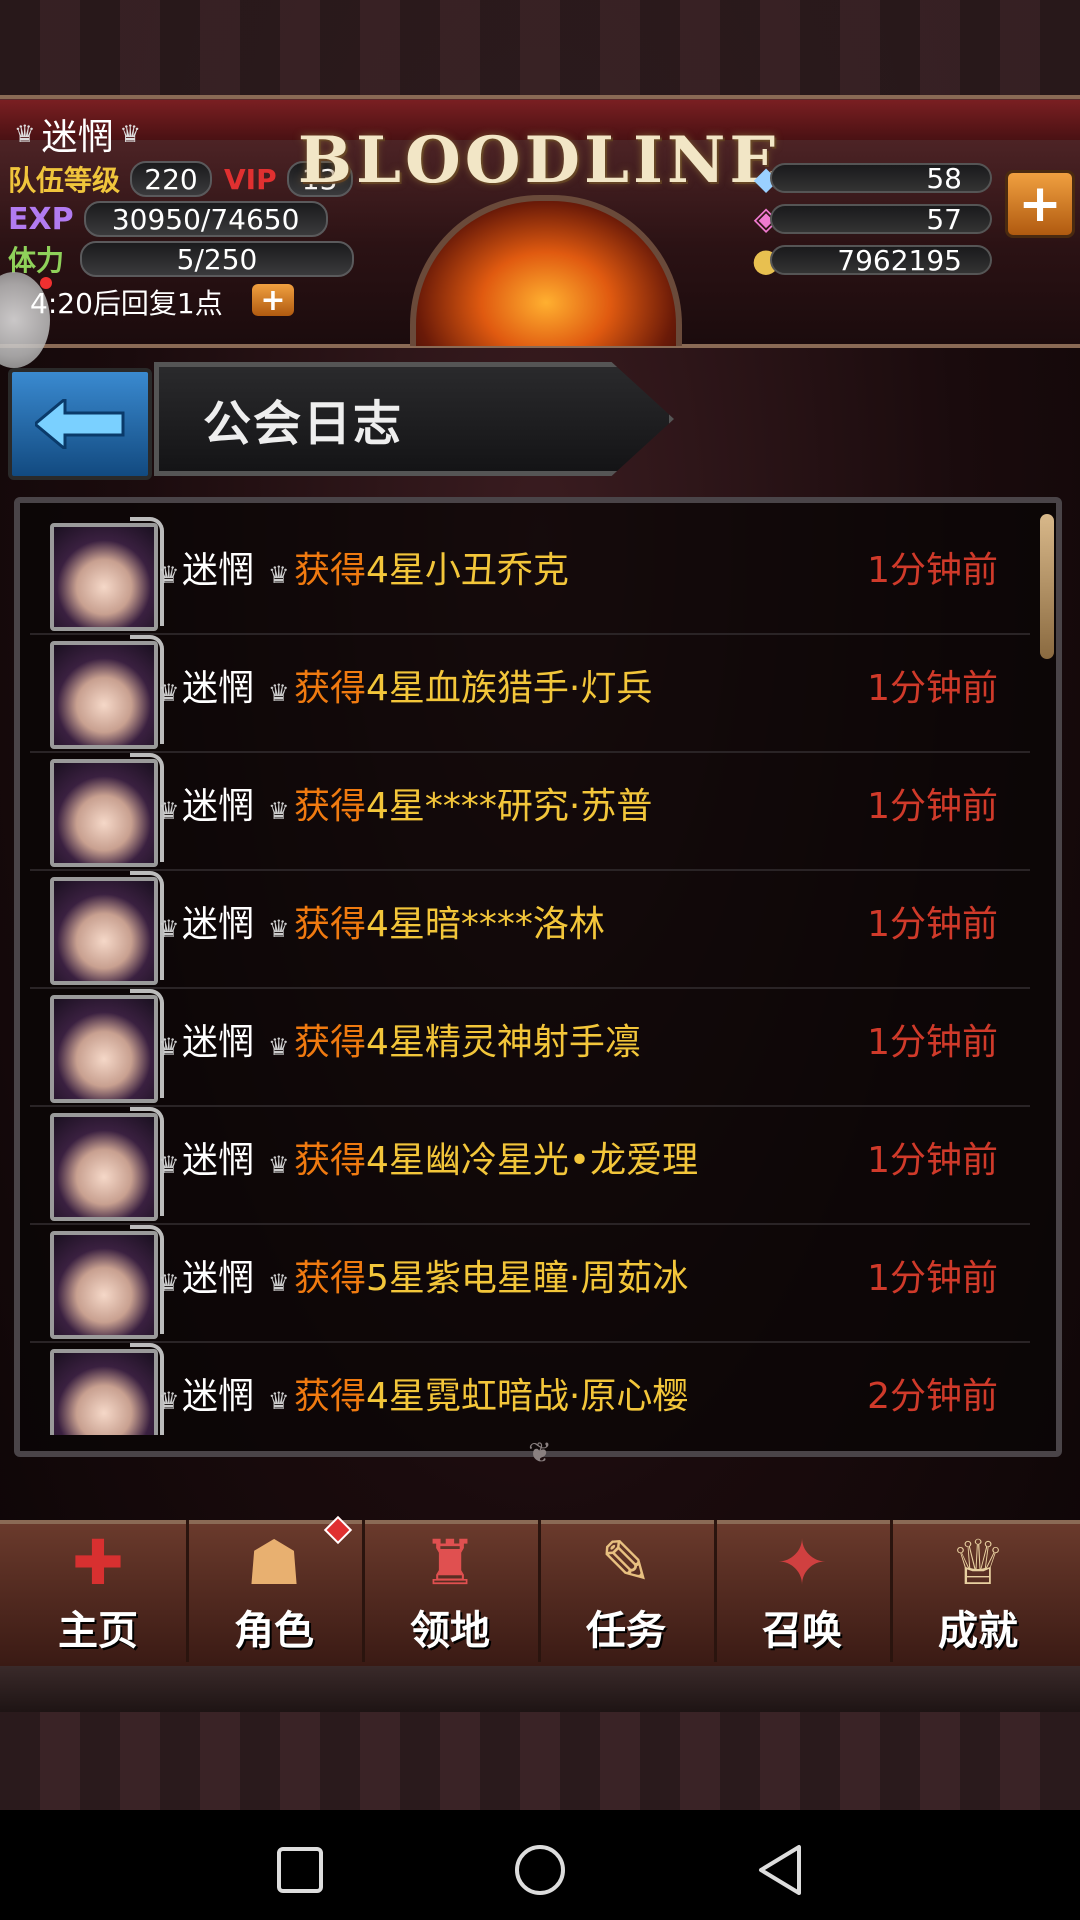  I want to click on log-event: 获得5星紫电星瞳·周茹冰, so click(491, 1275).